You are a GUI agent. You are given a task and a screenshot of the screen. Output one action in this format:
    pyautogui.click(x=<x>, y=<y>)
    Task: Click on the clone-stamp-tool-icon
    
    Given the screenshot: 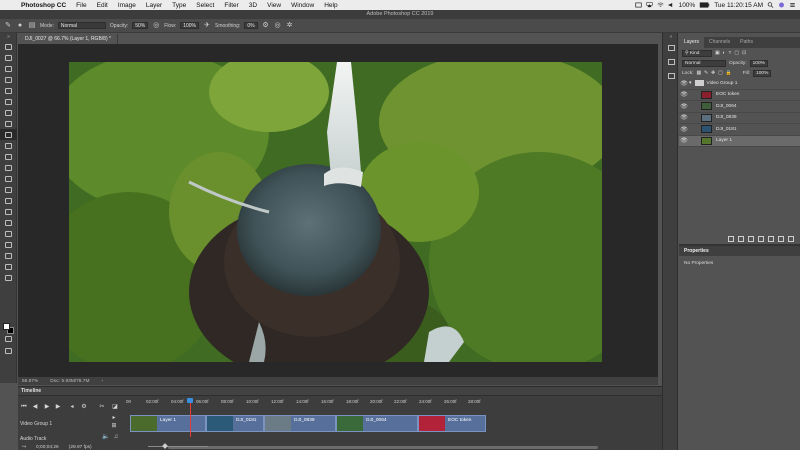 What is the action you would take?
    pyautogui.click(x=8, y=145)
    